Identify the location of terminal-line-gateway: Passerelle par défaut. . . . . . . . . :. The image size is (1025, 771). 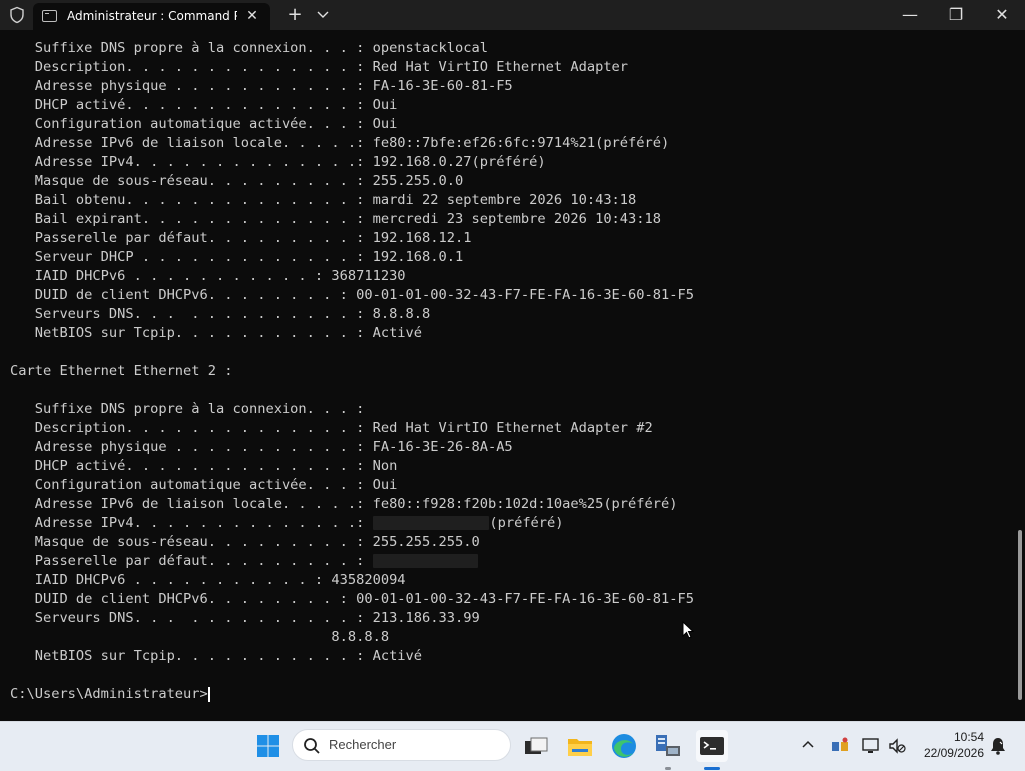
(244, 561).